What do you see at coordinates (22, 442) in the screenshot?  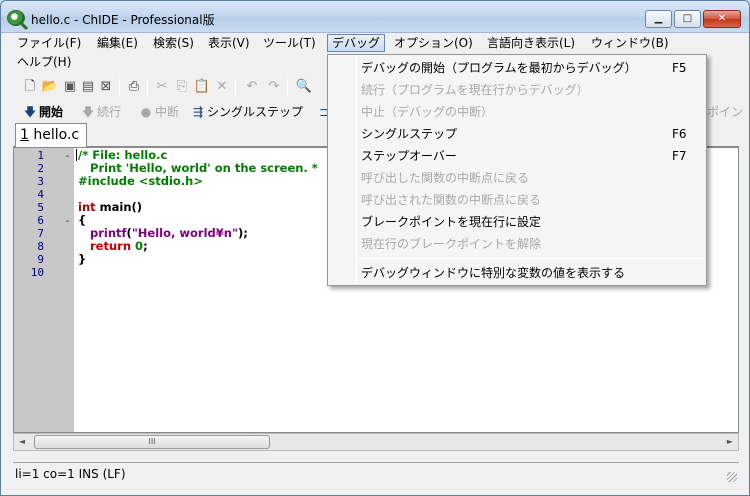 I see `scroll-left-icon: ◄` at bounding box center [22, 442].